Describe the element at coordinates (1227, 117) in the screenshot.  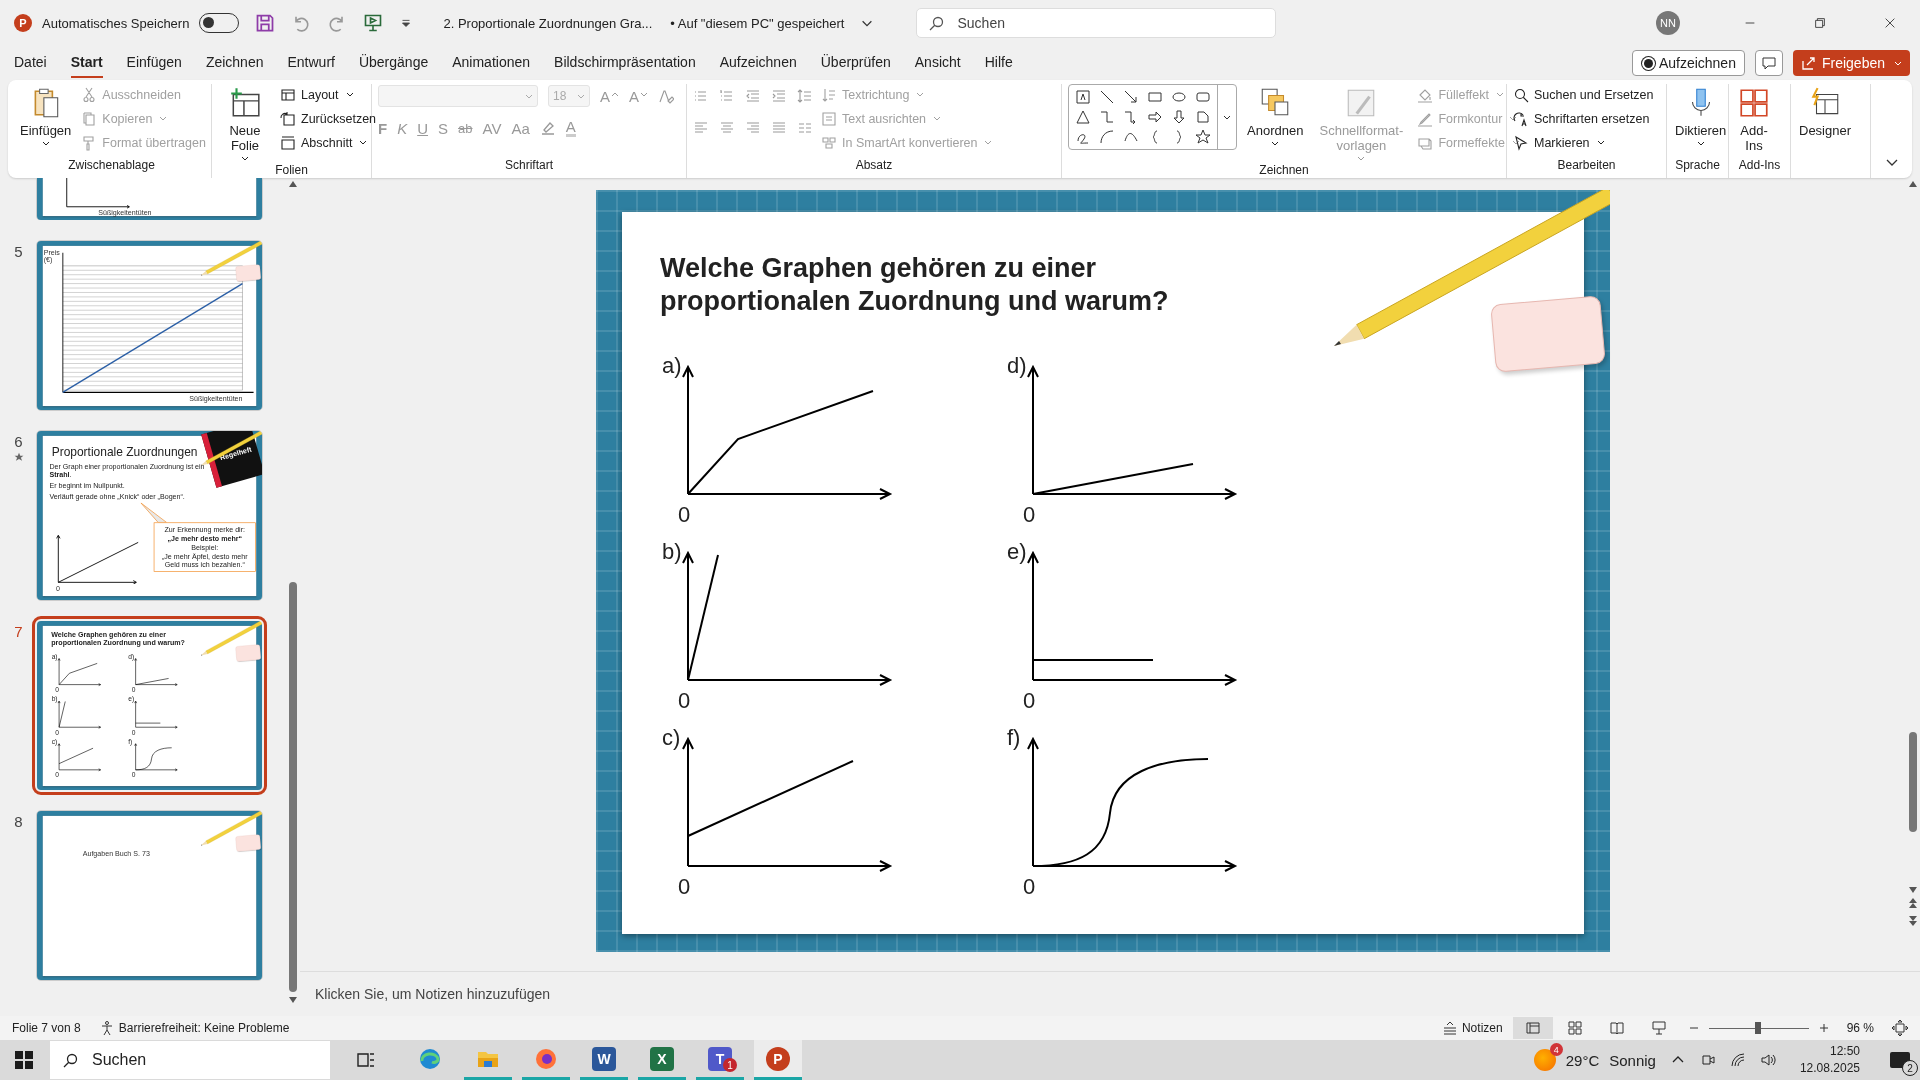
I see `more-icon` at that location.